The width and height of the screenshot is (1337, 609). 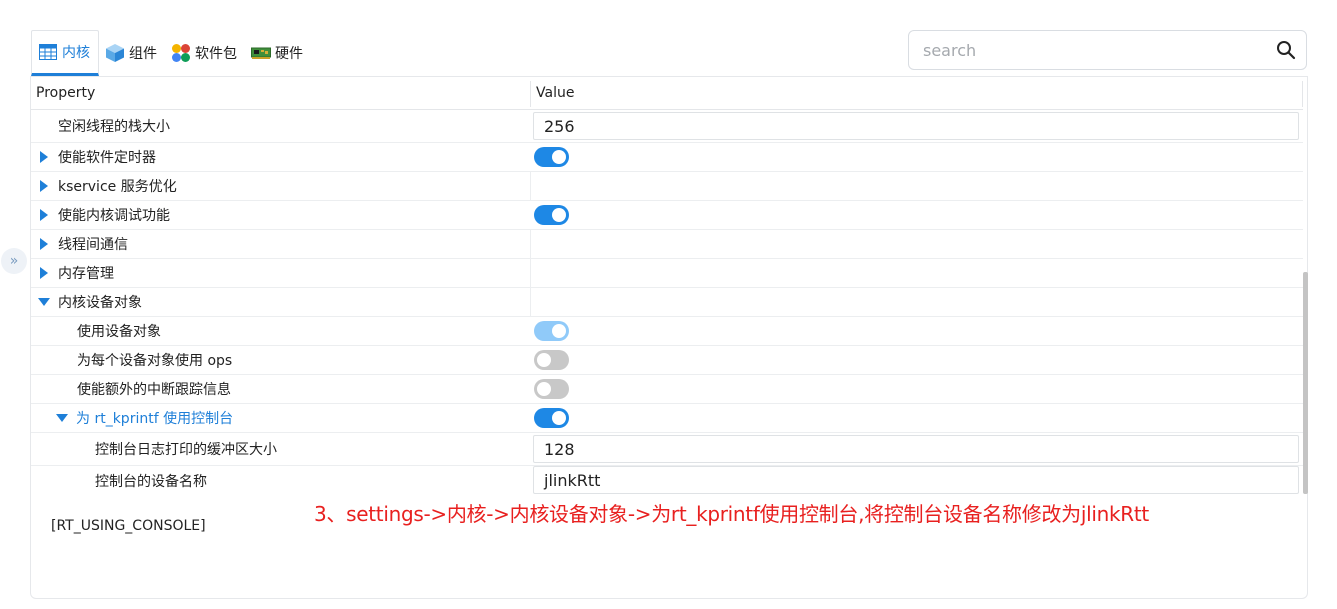 What do you see at coordinates (181, 53) in the screenshot?
I see `grid-color-icon` at bounding box center [181, 53].